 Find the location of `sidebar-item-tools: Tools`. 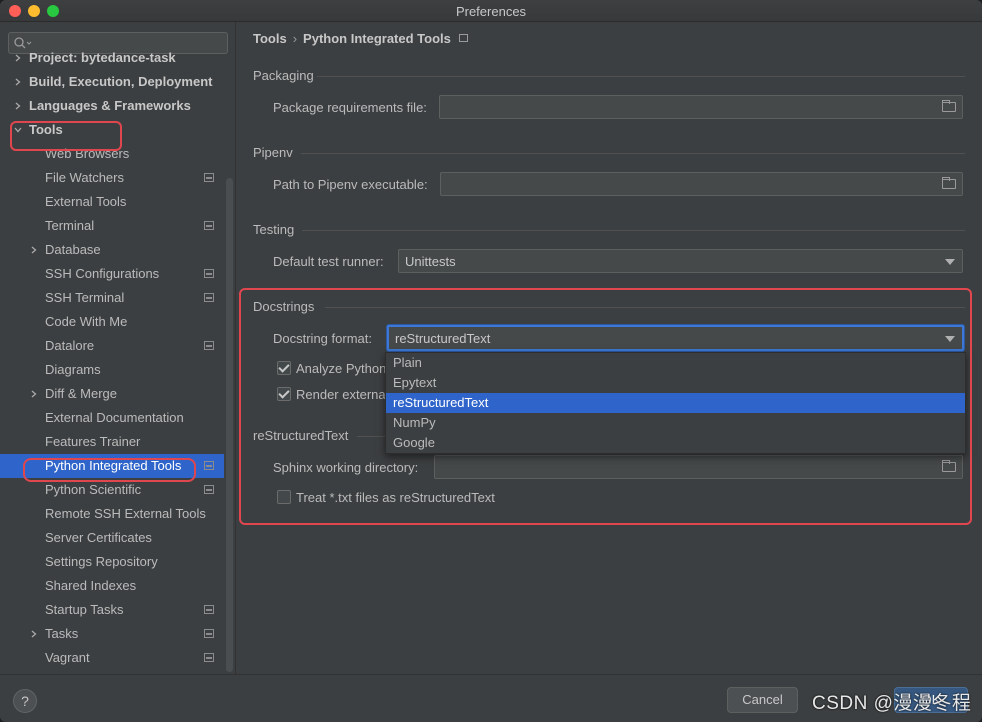

sidebar-item-tools: Tools is located at coordinates (112, 130).